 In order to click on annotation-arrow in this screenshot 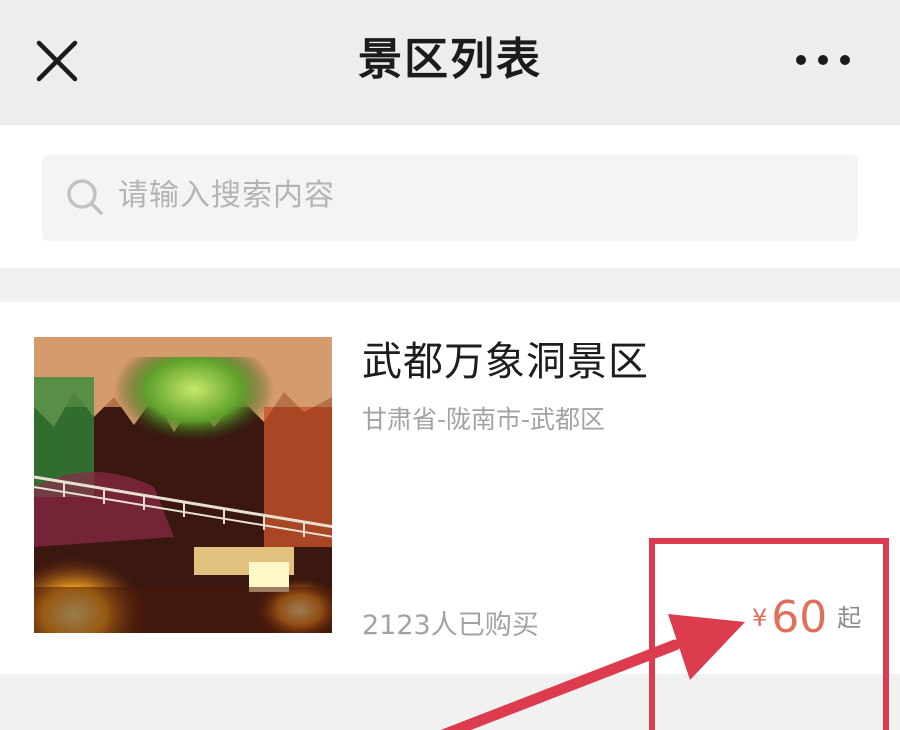, I will do `click(592, 672)`.